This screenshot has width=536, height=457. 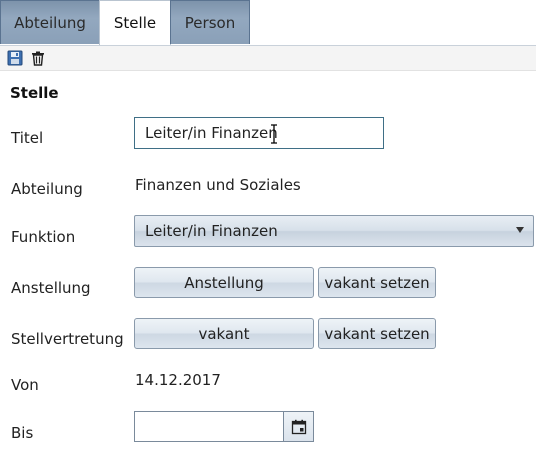 I want to click on calendar-button, so click(x=298, y=426).